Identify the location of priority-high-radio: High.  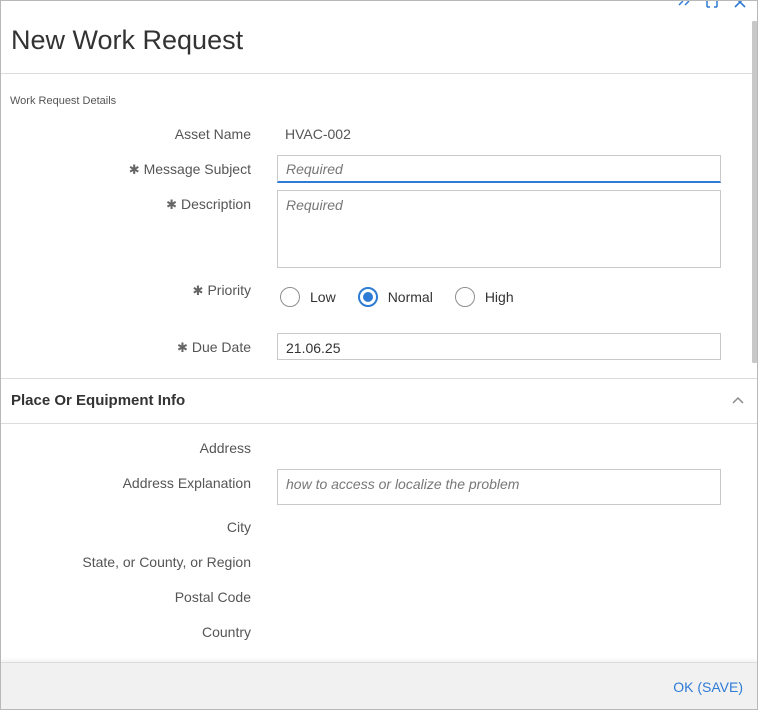
(484, 297).